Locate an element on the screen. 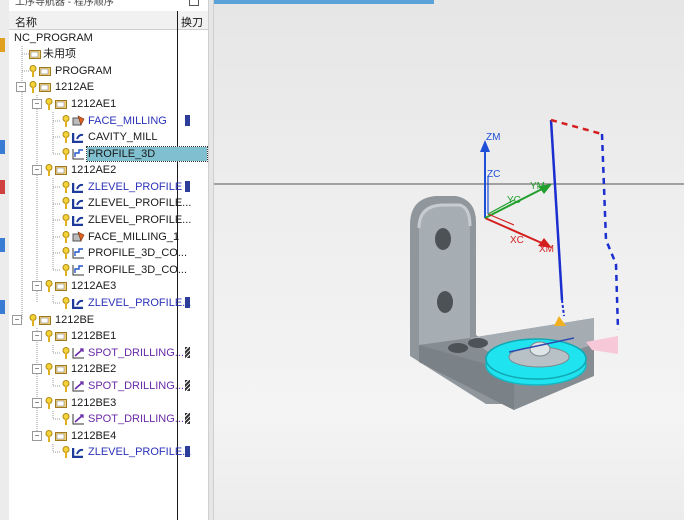 The image size is (684, 520). tree-row-program: PROGRAM is located at coordinates (108, 71).